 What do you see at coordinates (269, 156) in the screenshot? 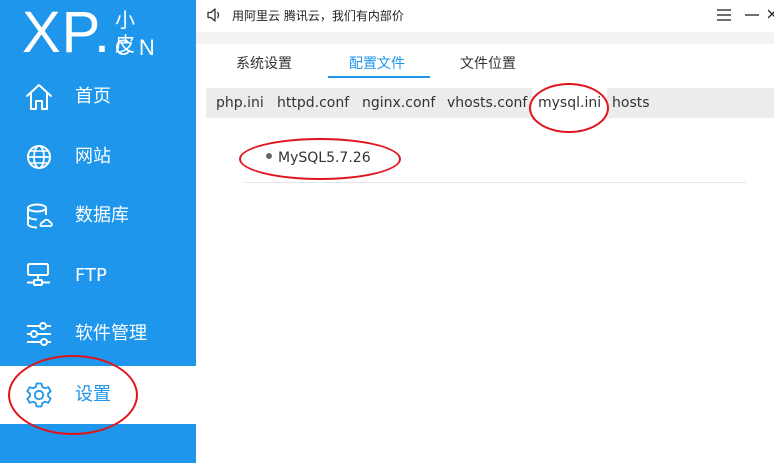
I see `bullet-icon` at bounding box center [269, 156].